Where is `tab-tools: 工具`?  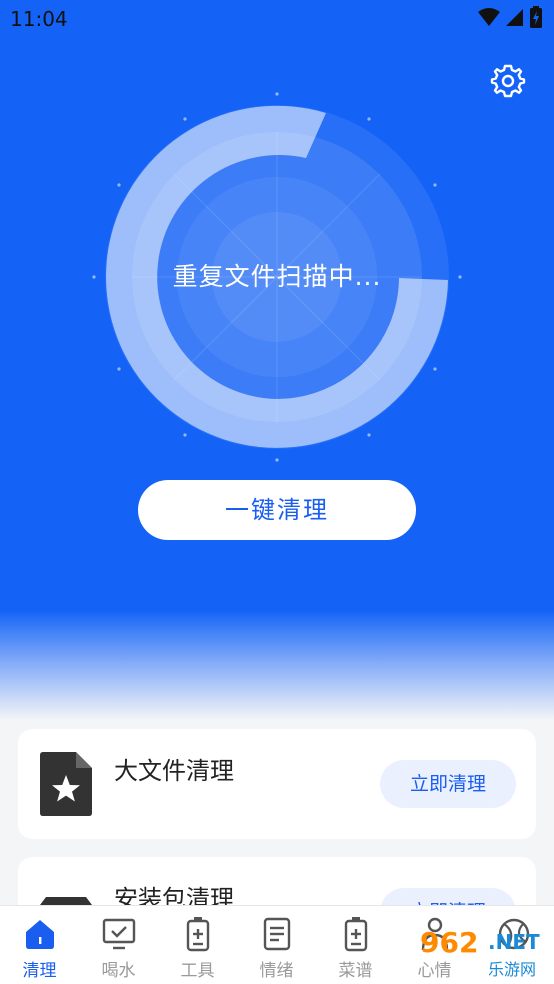
tab-tools: 工具 is located at coordinates (197, 945).